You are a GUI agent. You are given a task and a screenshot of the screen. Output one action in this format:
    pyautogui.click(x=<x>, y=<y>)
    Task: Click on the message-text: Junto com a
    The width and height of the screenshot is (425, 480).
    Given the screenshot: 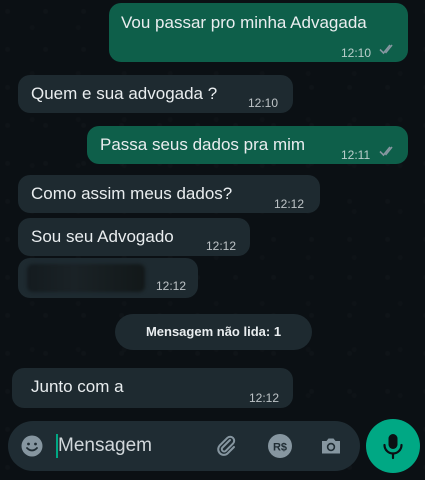 What is the action you would take?
    pyautogui.click(x=77, y=386)
    